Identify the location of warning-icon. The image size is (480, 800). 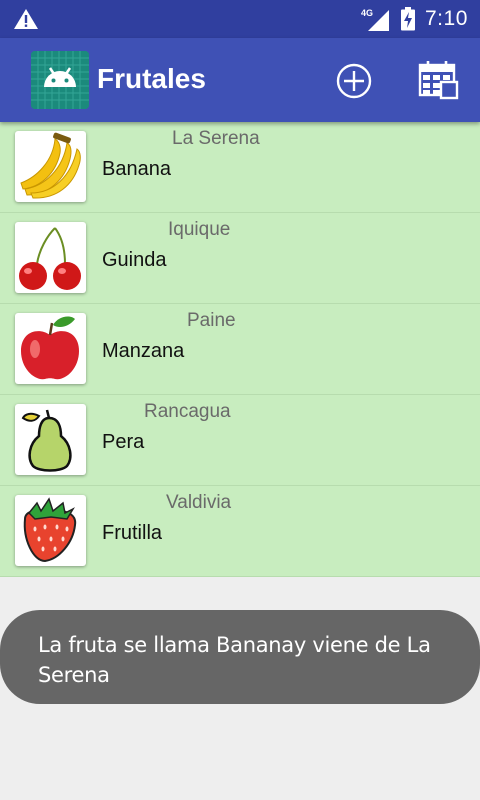
(26, 19).